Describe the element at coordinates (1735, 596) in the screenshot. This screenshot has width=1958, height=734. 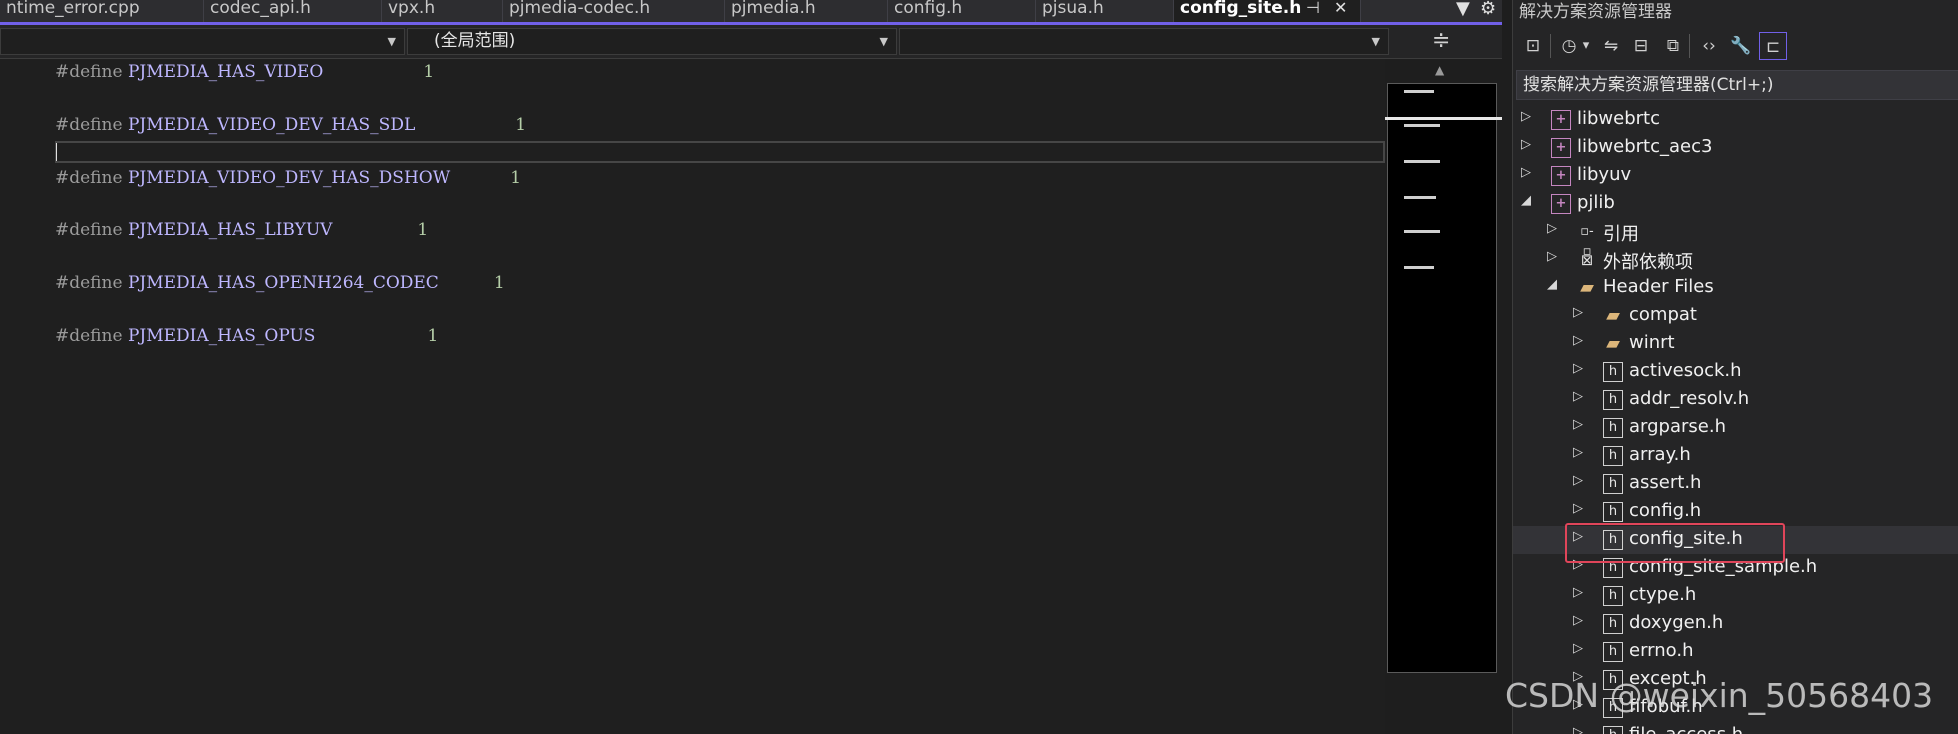
I see `tree-node: ▷ h ctype.h` at that location.